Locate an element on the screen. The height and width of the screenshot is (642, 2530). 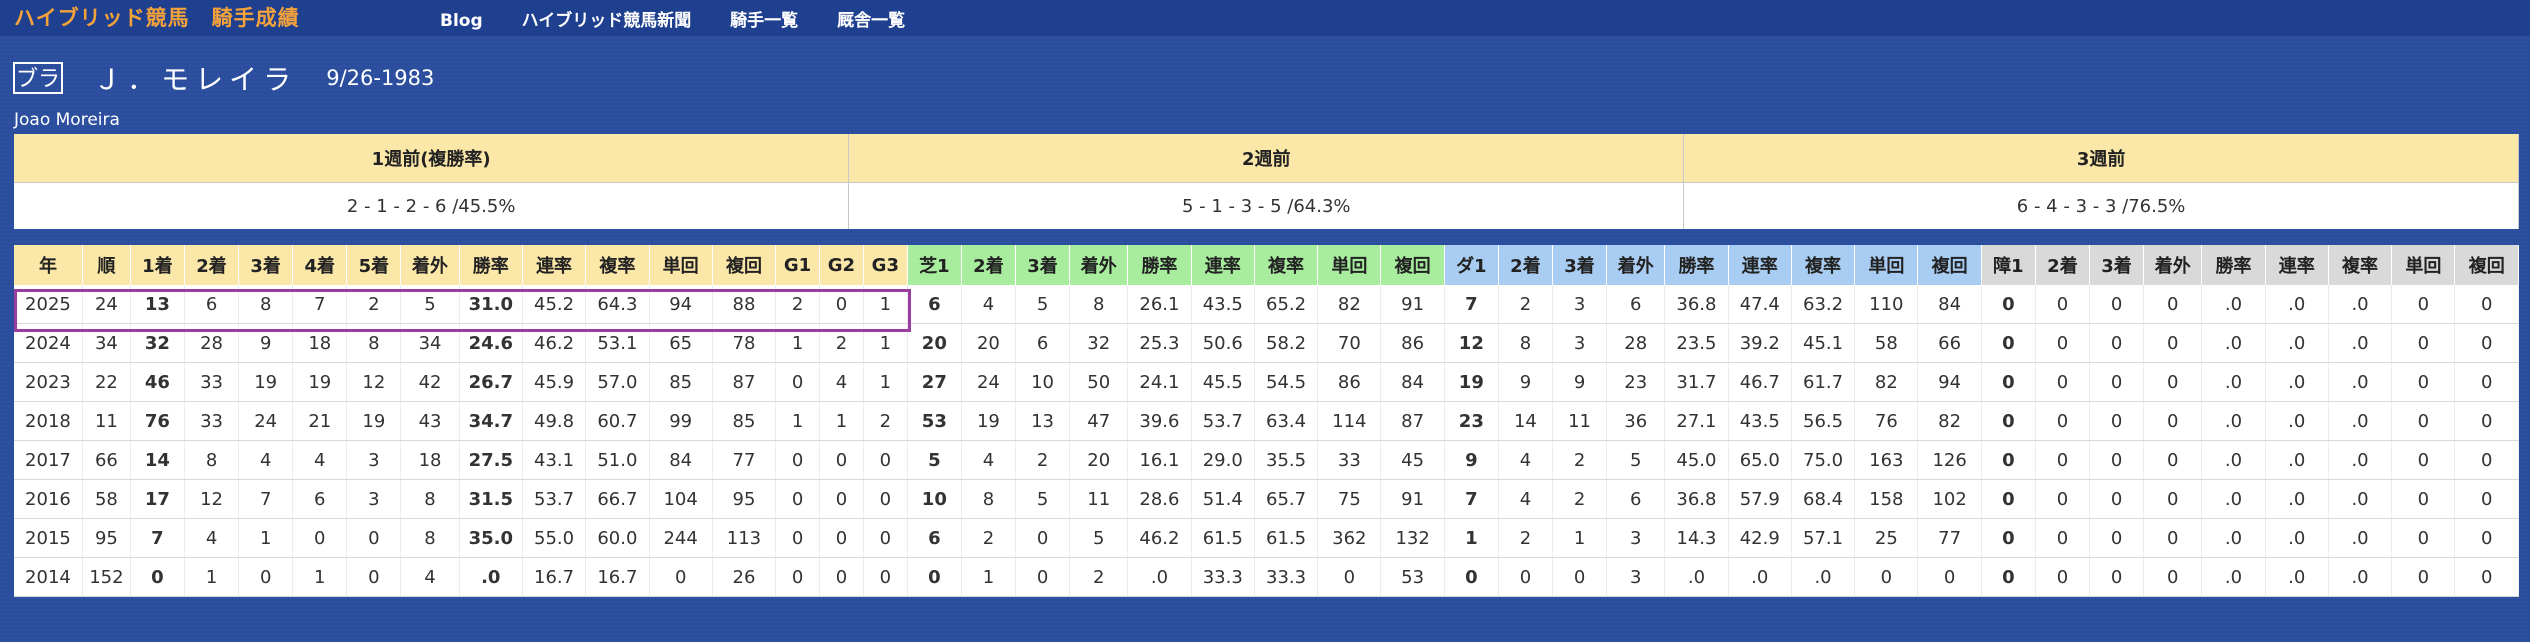
stats-cell: 25.3 is located at coordinates (1159, 343).